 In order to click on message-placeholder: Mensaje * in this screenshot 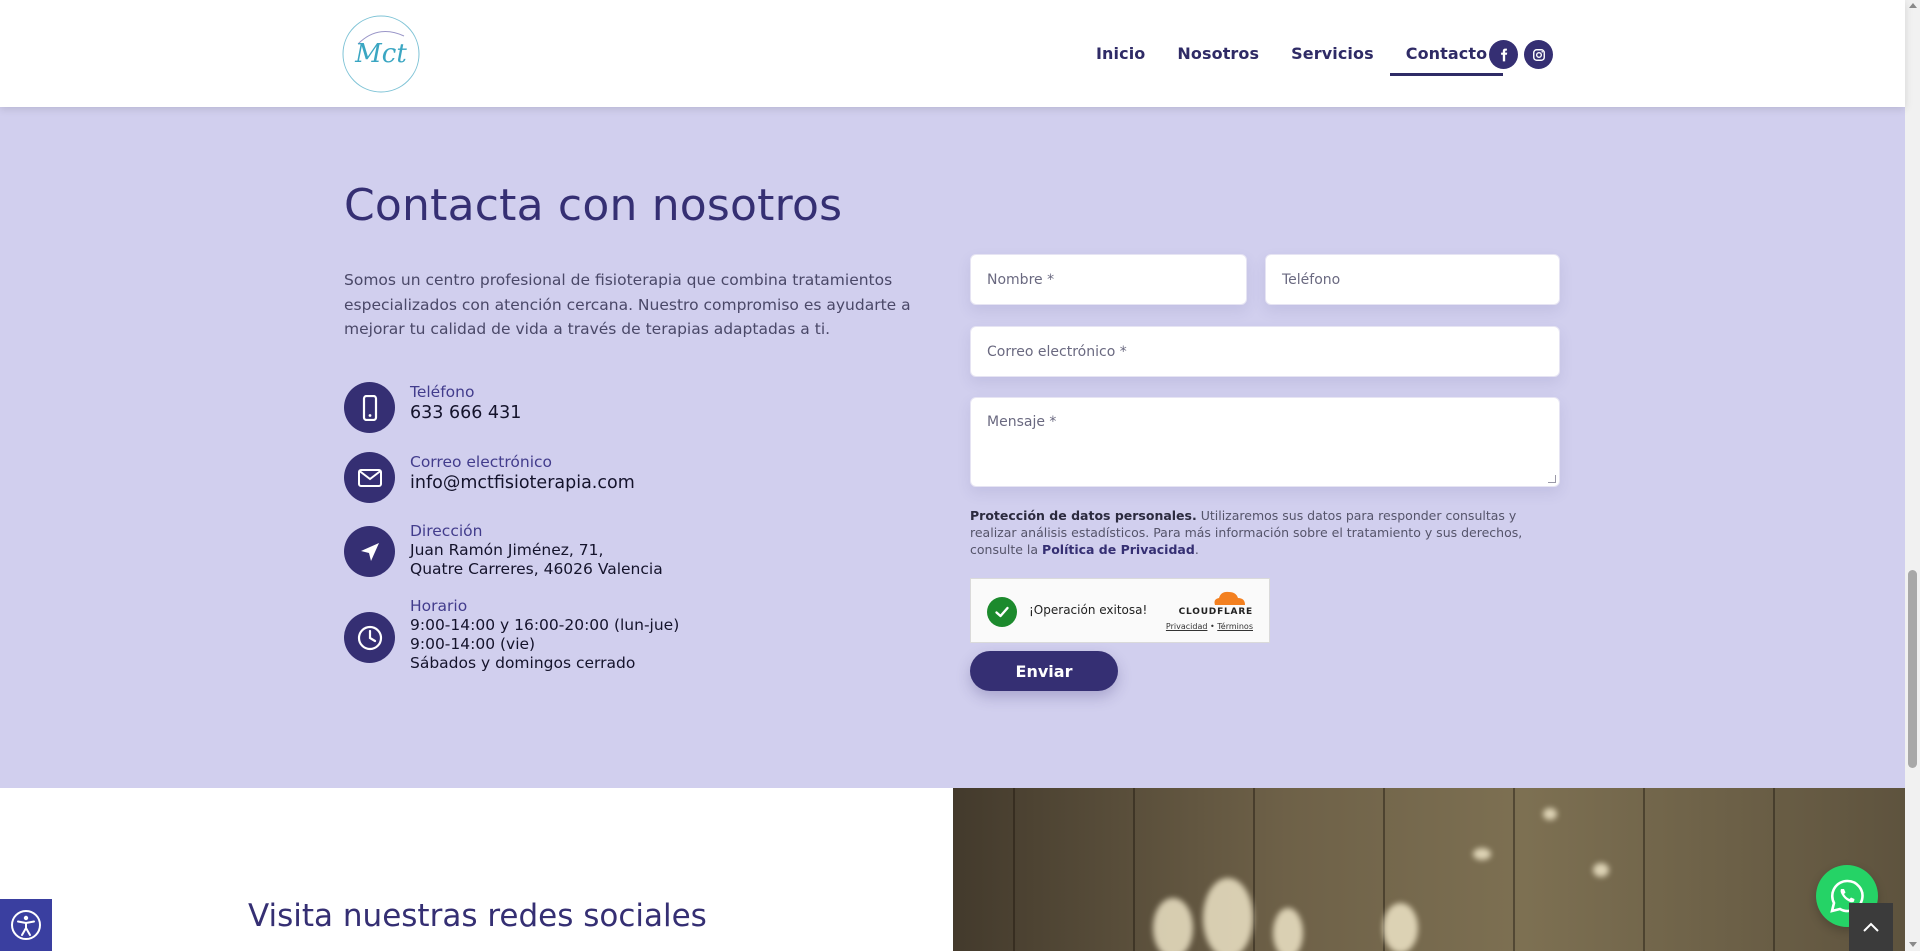, I will do `click(1022, 422)`.